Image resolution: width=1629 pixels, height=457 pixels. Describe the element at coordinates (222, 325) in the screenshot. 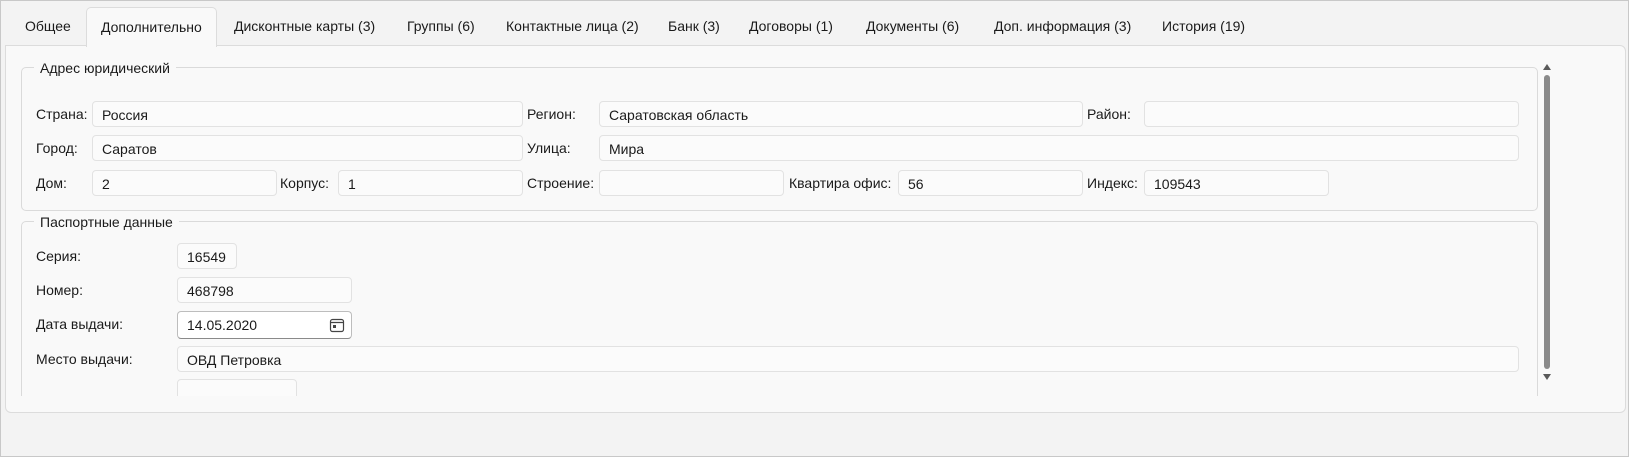

I see `issue-date-value: 14.05.2020` at that location.